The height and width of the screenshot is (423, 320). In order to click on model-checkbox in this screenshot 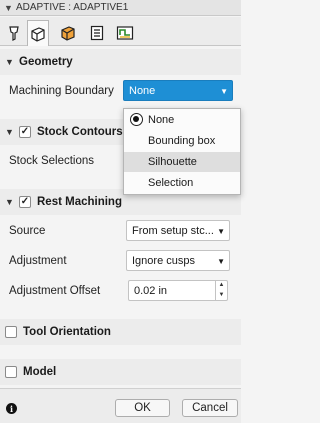, I will do `click(11, 372)`.